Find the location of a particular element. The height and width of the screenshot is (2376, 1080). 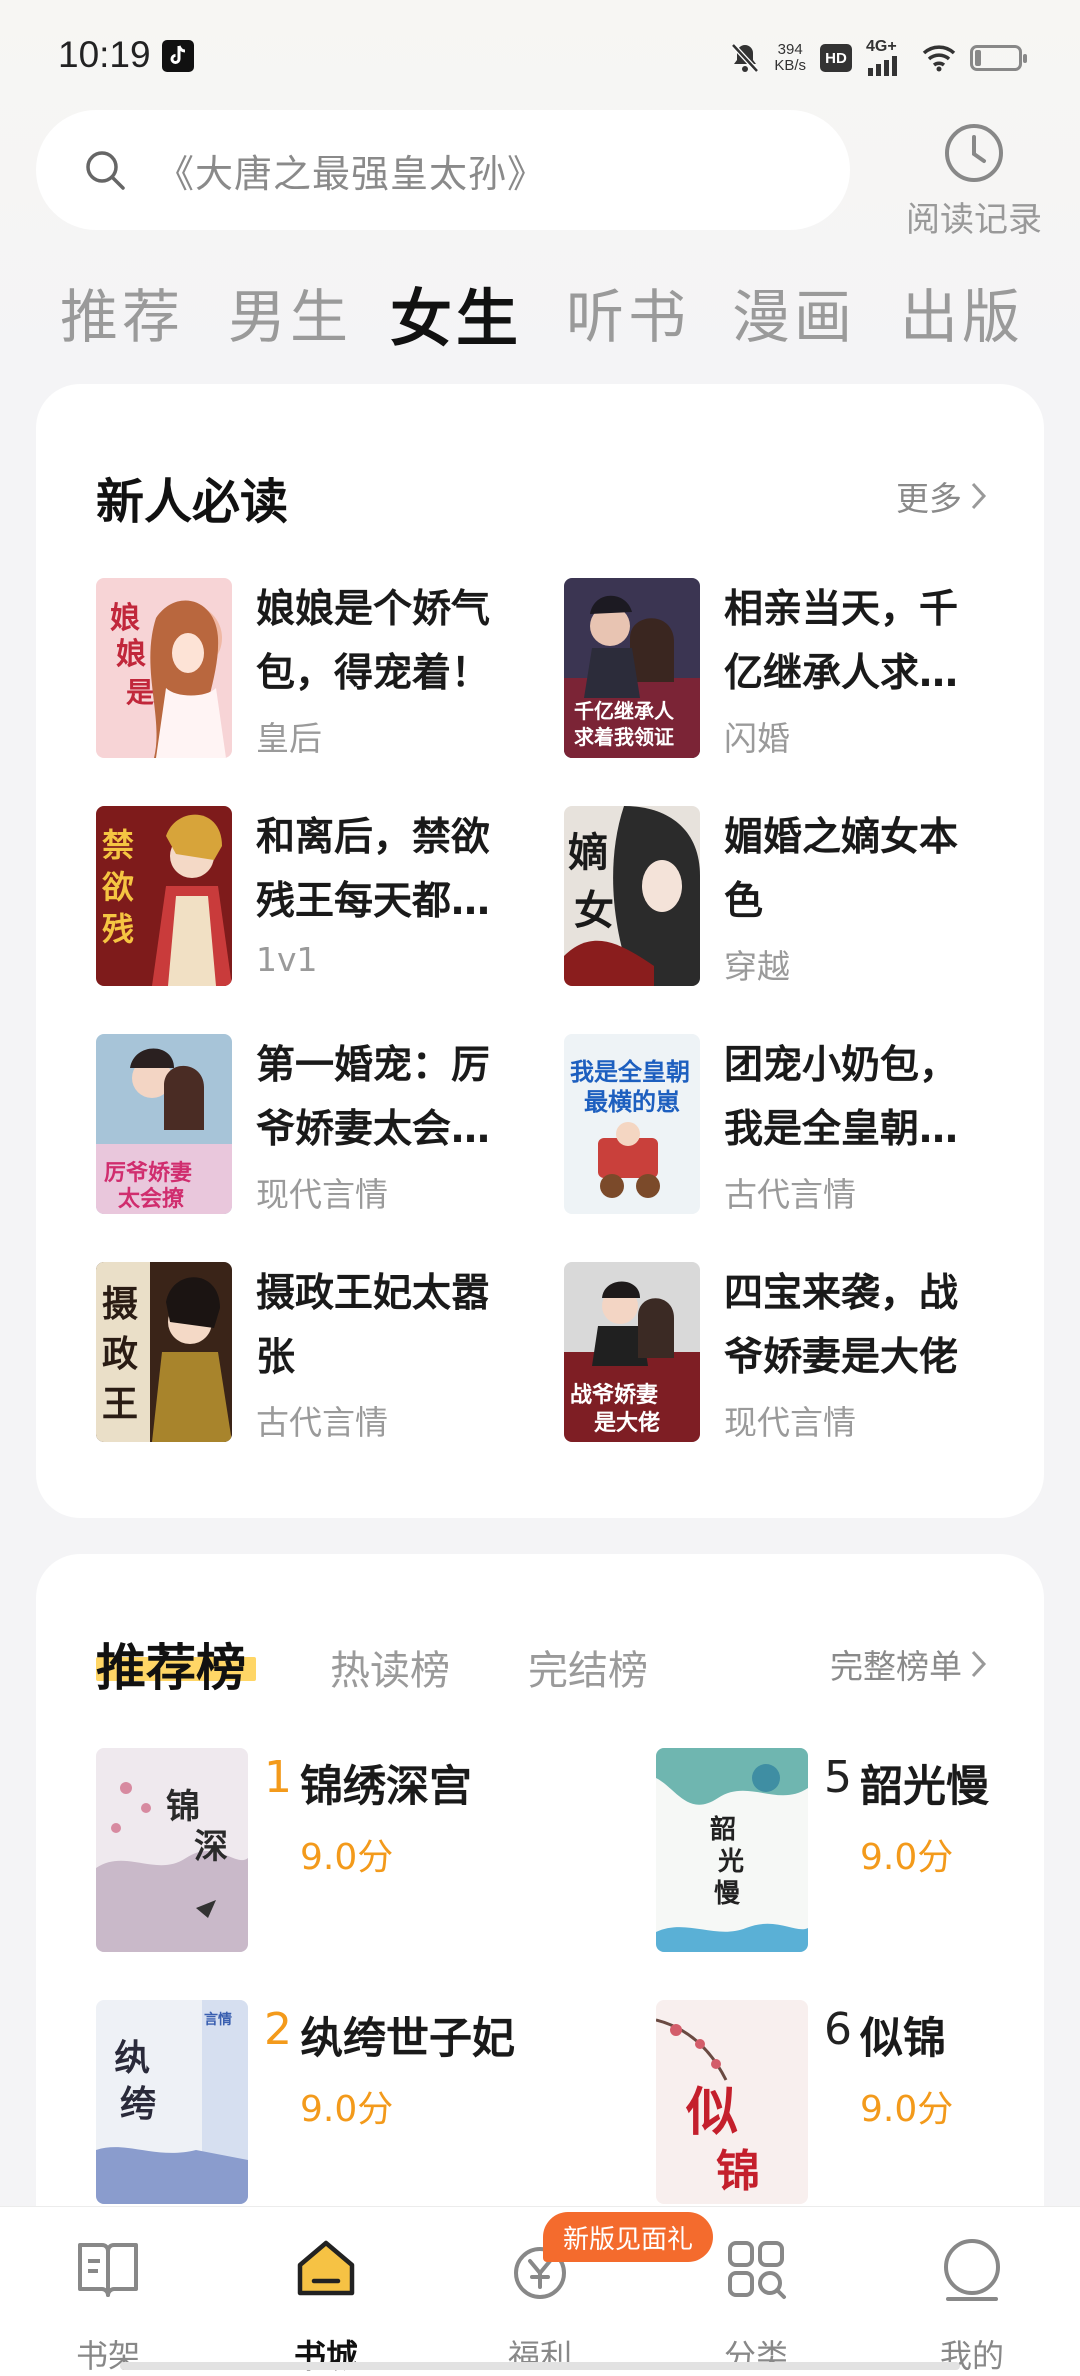

book-item: 嫡女 媚婚之嫡女本色 穿越 is located at coordinates (739, 898).